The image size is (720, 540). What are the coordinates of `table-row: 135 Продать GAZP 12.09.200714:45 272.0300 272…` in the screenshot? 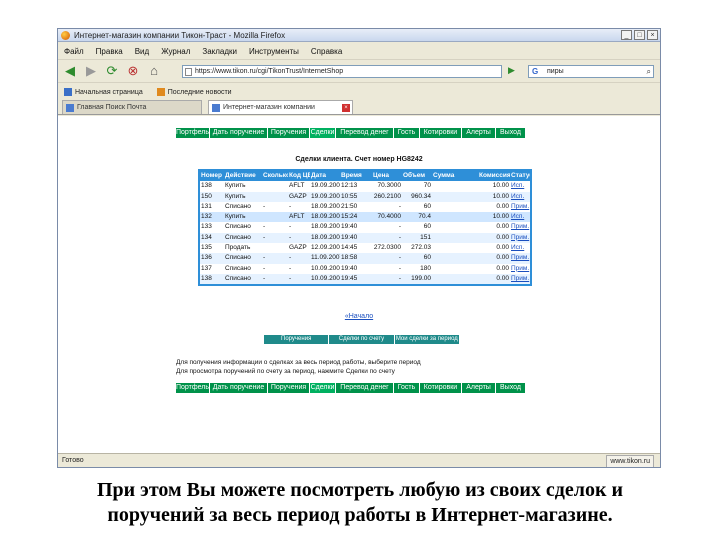 It's located at (365, 248).